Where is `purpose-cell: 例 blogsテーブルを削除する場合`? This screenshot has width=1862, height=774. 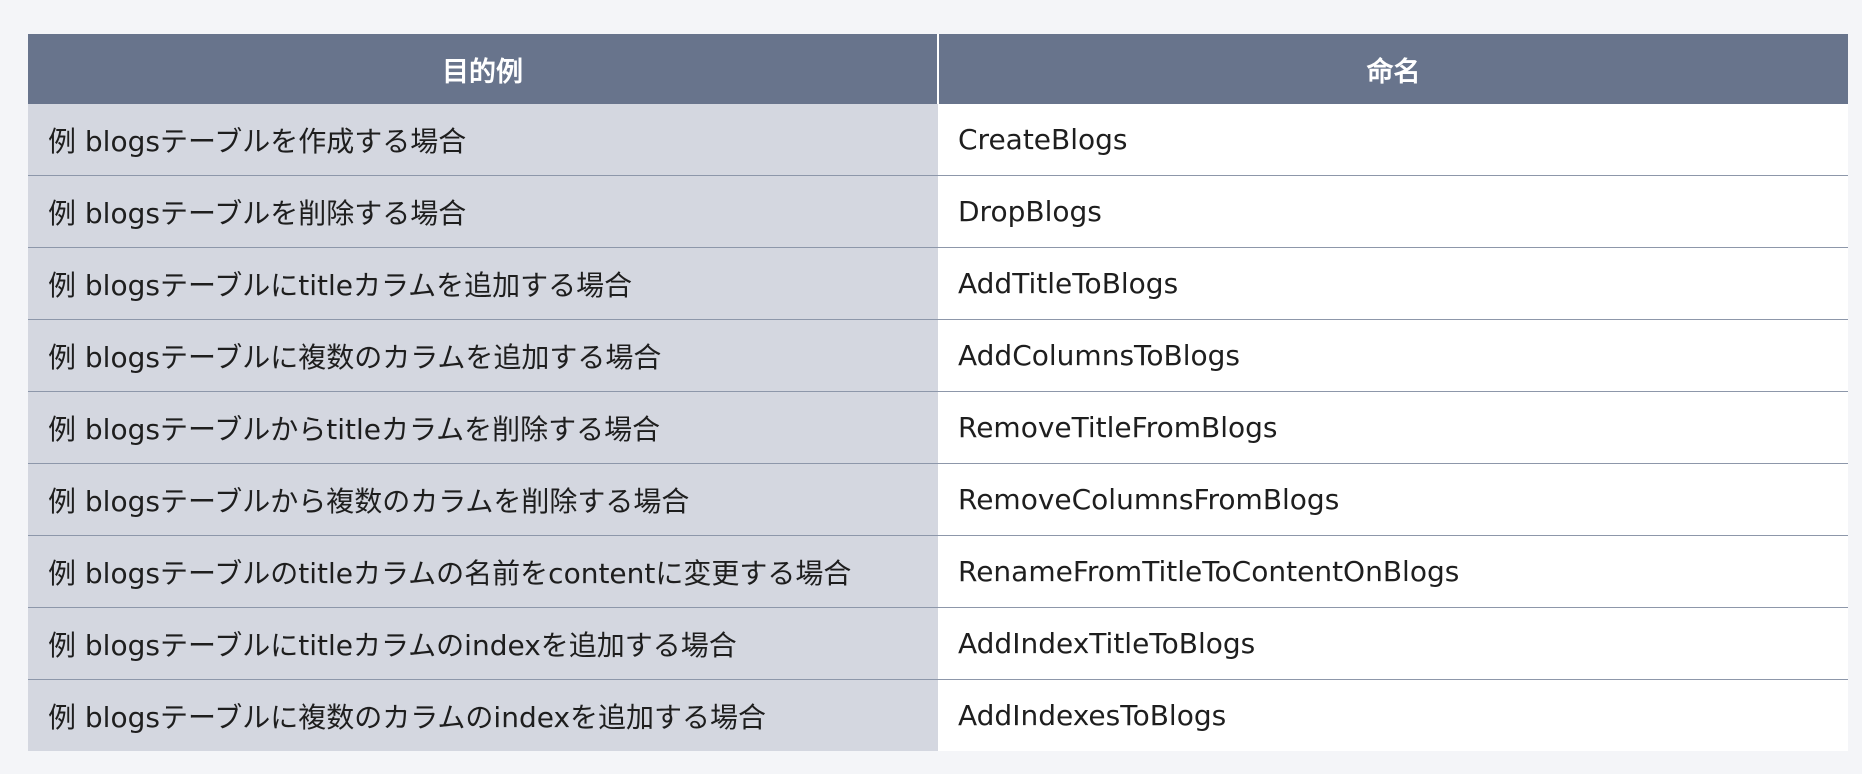
purpose-cell: 例 blogsテーブルを削除する場合 is located at coordinates (483, 211).